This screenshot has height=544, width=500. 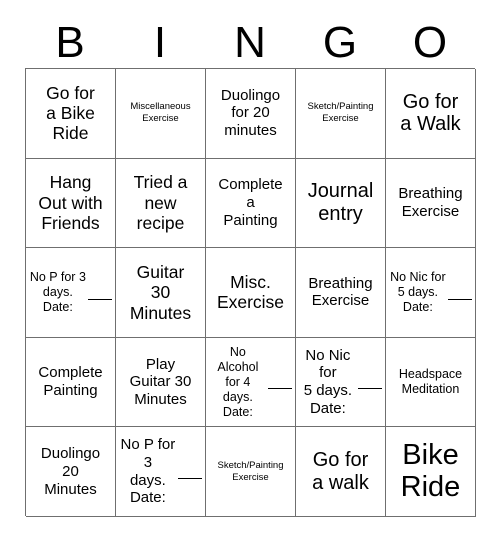 I want to click on bingo-cell-label: Miscellaneous Exercise, so click(x=160, y=113).